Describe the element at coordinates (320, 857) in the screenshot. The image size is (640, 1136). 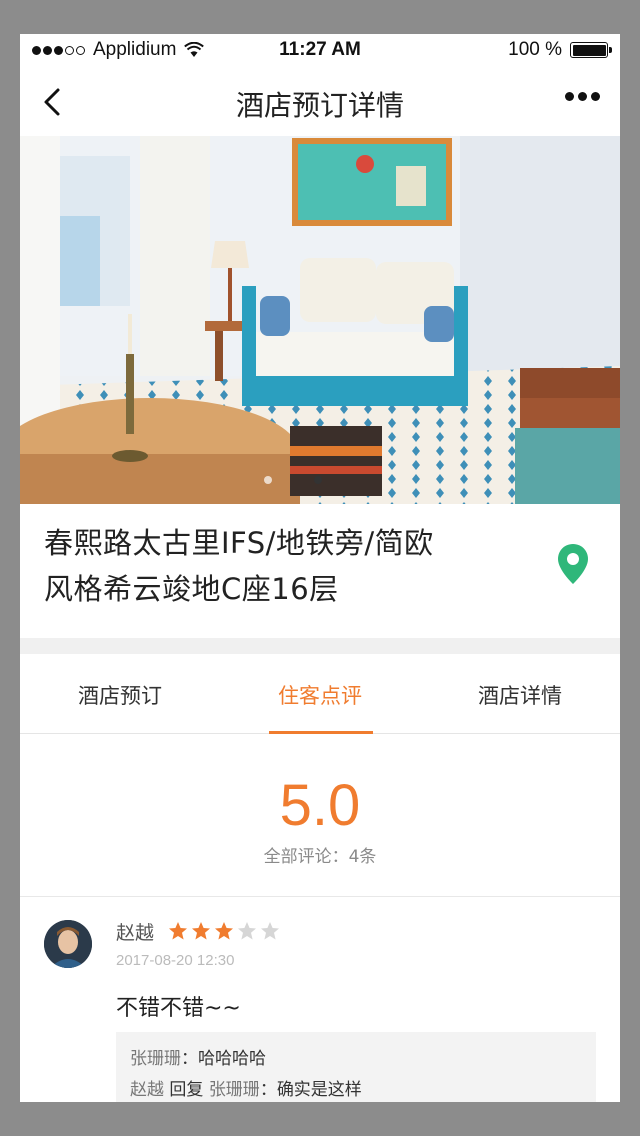
I see `review-count: 全部评论：4条` at that location.